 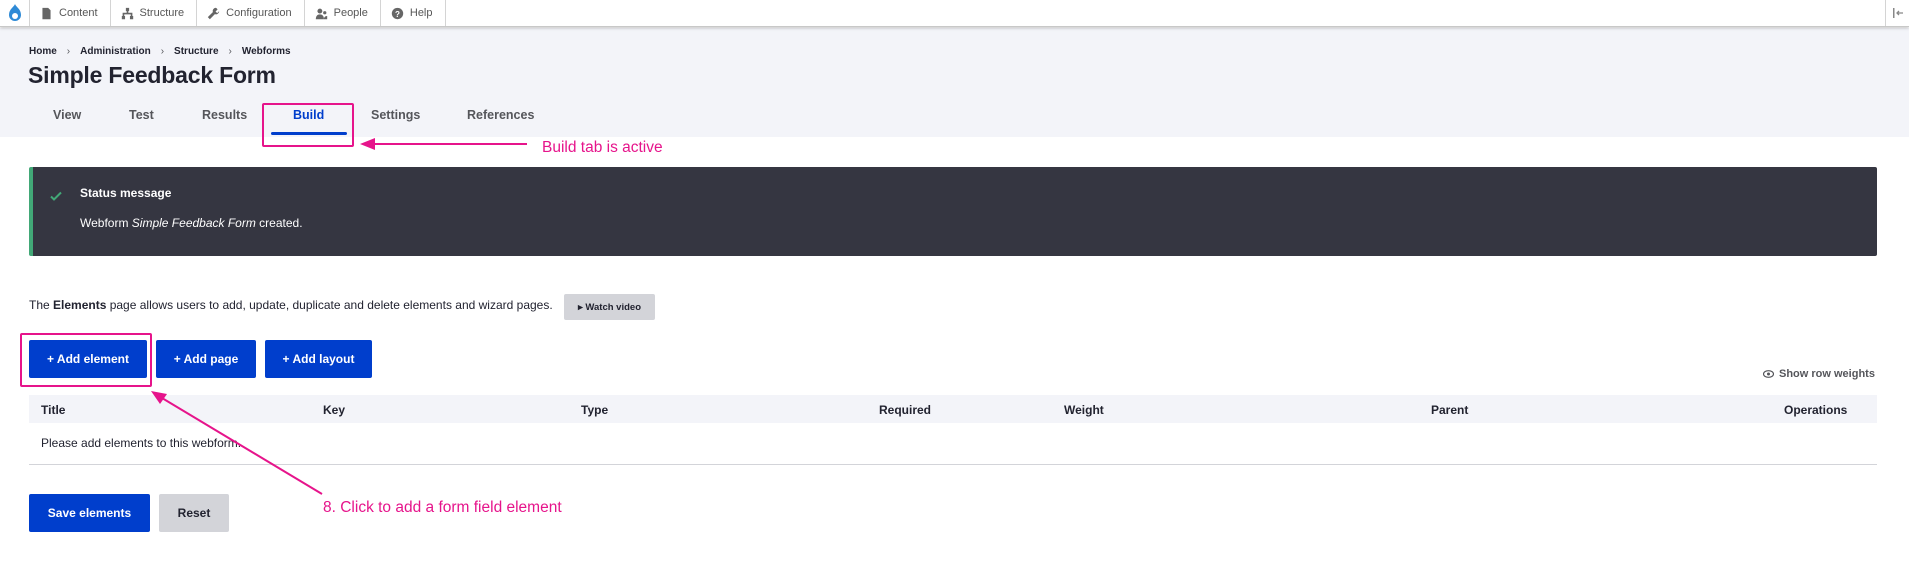 What do you see at coordinates (106, 223) in the screenshot?
I see `status-body-prefix: Webform` at bounding box center [106, 223].